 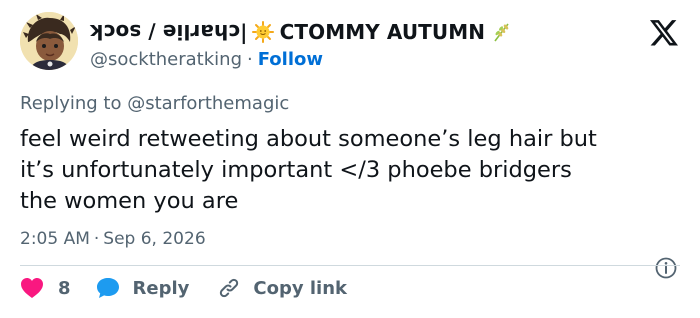 What do you see at coordinates (664, 33) in the screenshot?
I see `x-logo-icon` at bounding box center [664, 33].